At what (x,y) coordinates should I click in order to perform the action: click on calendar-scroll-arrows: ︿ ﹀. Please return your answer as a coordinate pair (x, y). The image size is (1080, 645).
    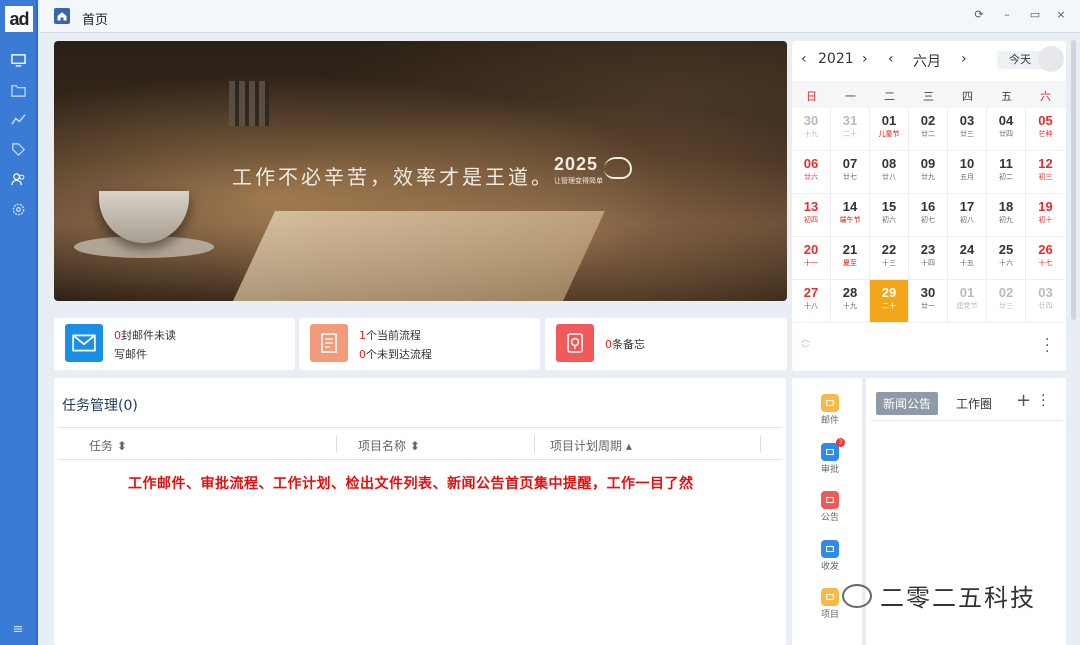
    Looking at the image, I should click on (805, 345).